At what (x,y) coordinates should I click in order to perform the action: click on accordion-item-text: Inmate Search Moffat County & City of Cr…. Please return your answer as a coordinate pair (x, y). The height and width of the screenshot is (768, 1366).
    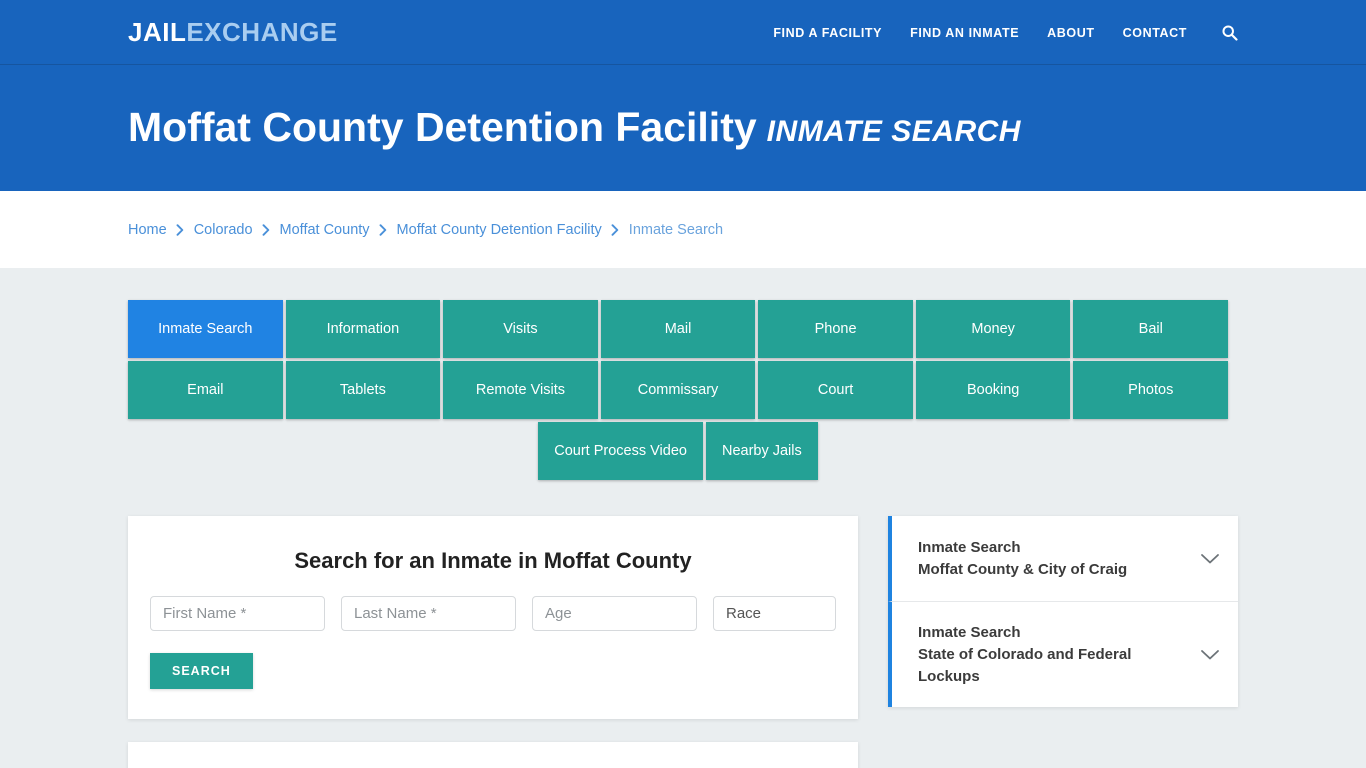
    Looking at the image, I should click on (1054, 559).